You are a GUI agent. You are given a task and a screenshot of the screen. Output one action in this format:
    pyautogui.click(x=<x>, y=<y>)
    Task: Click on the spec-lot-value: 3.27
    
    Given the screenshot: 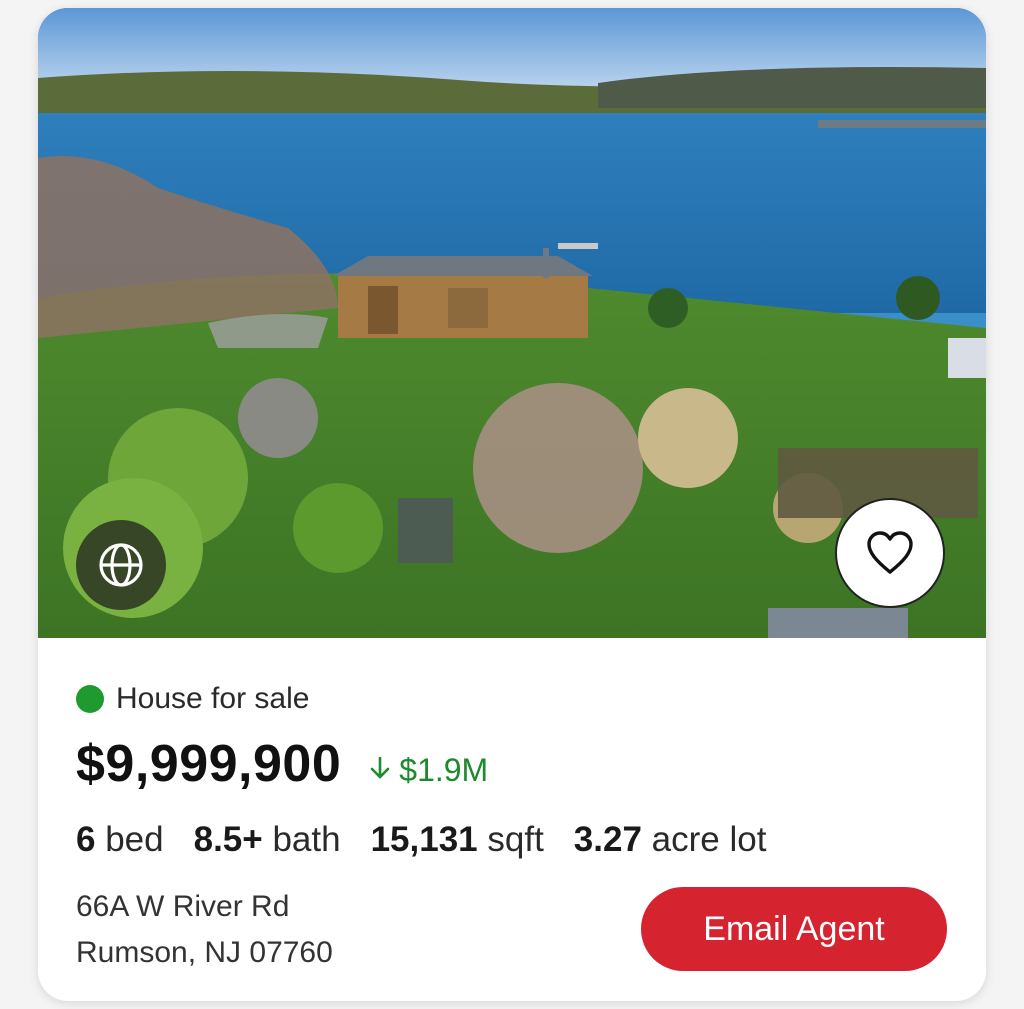 What is the action you would take?
    pyautogui.click(x=607, y=839)
    